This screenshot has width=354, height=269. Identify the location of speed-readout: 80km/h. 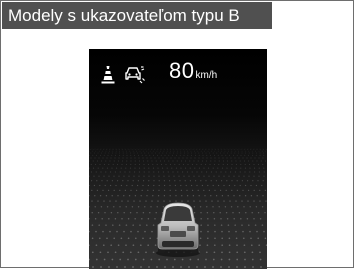
(193, 71).